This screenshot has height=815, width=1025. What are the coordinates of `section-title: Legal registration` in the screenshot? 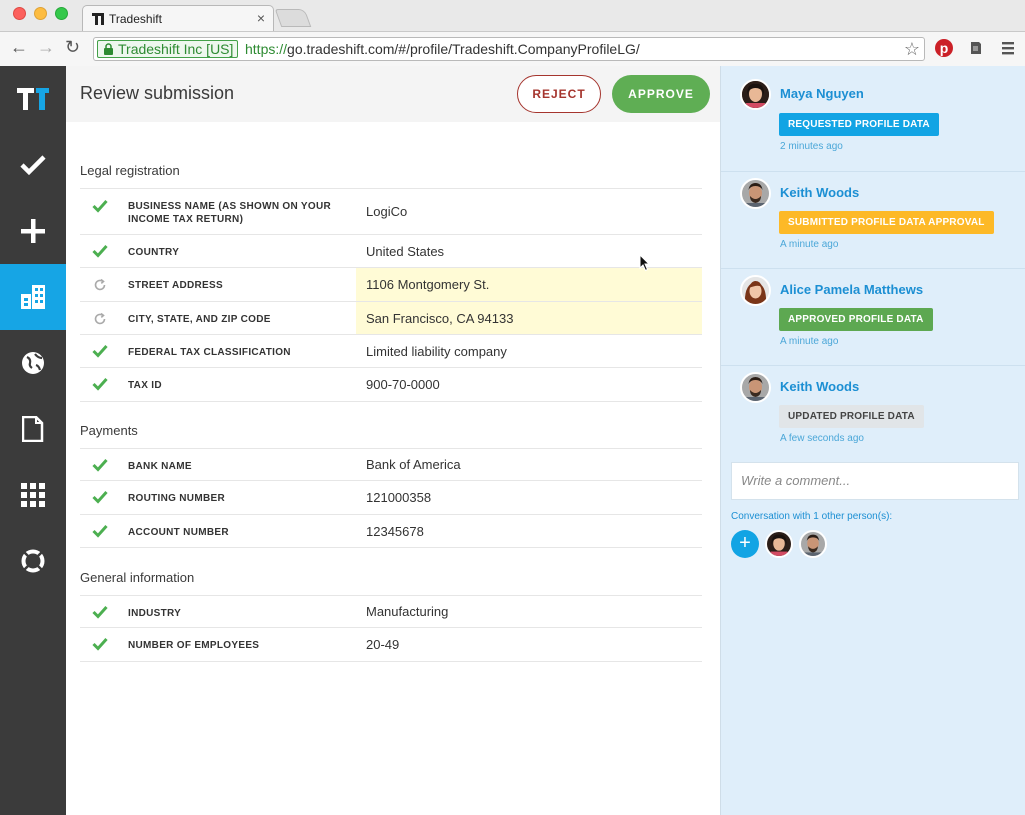 It's located at (130, 170).